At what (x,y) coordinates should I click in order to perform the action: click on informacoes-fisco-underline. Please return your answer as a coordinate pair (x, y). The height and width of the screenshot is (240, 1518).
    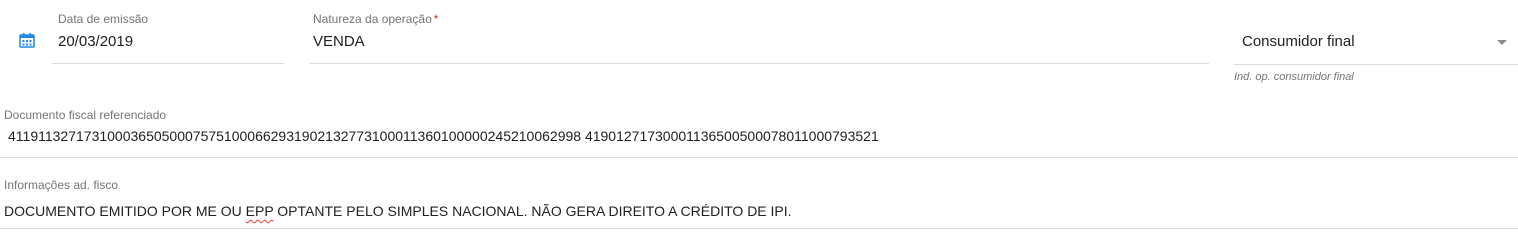
    Looking at the image, I should click on (759, 228).